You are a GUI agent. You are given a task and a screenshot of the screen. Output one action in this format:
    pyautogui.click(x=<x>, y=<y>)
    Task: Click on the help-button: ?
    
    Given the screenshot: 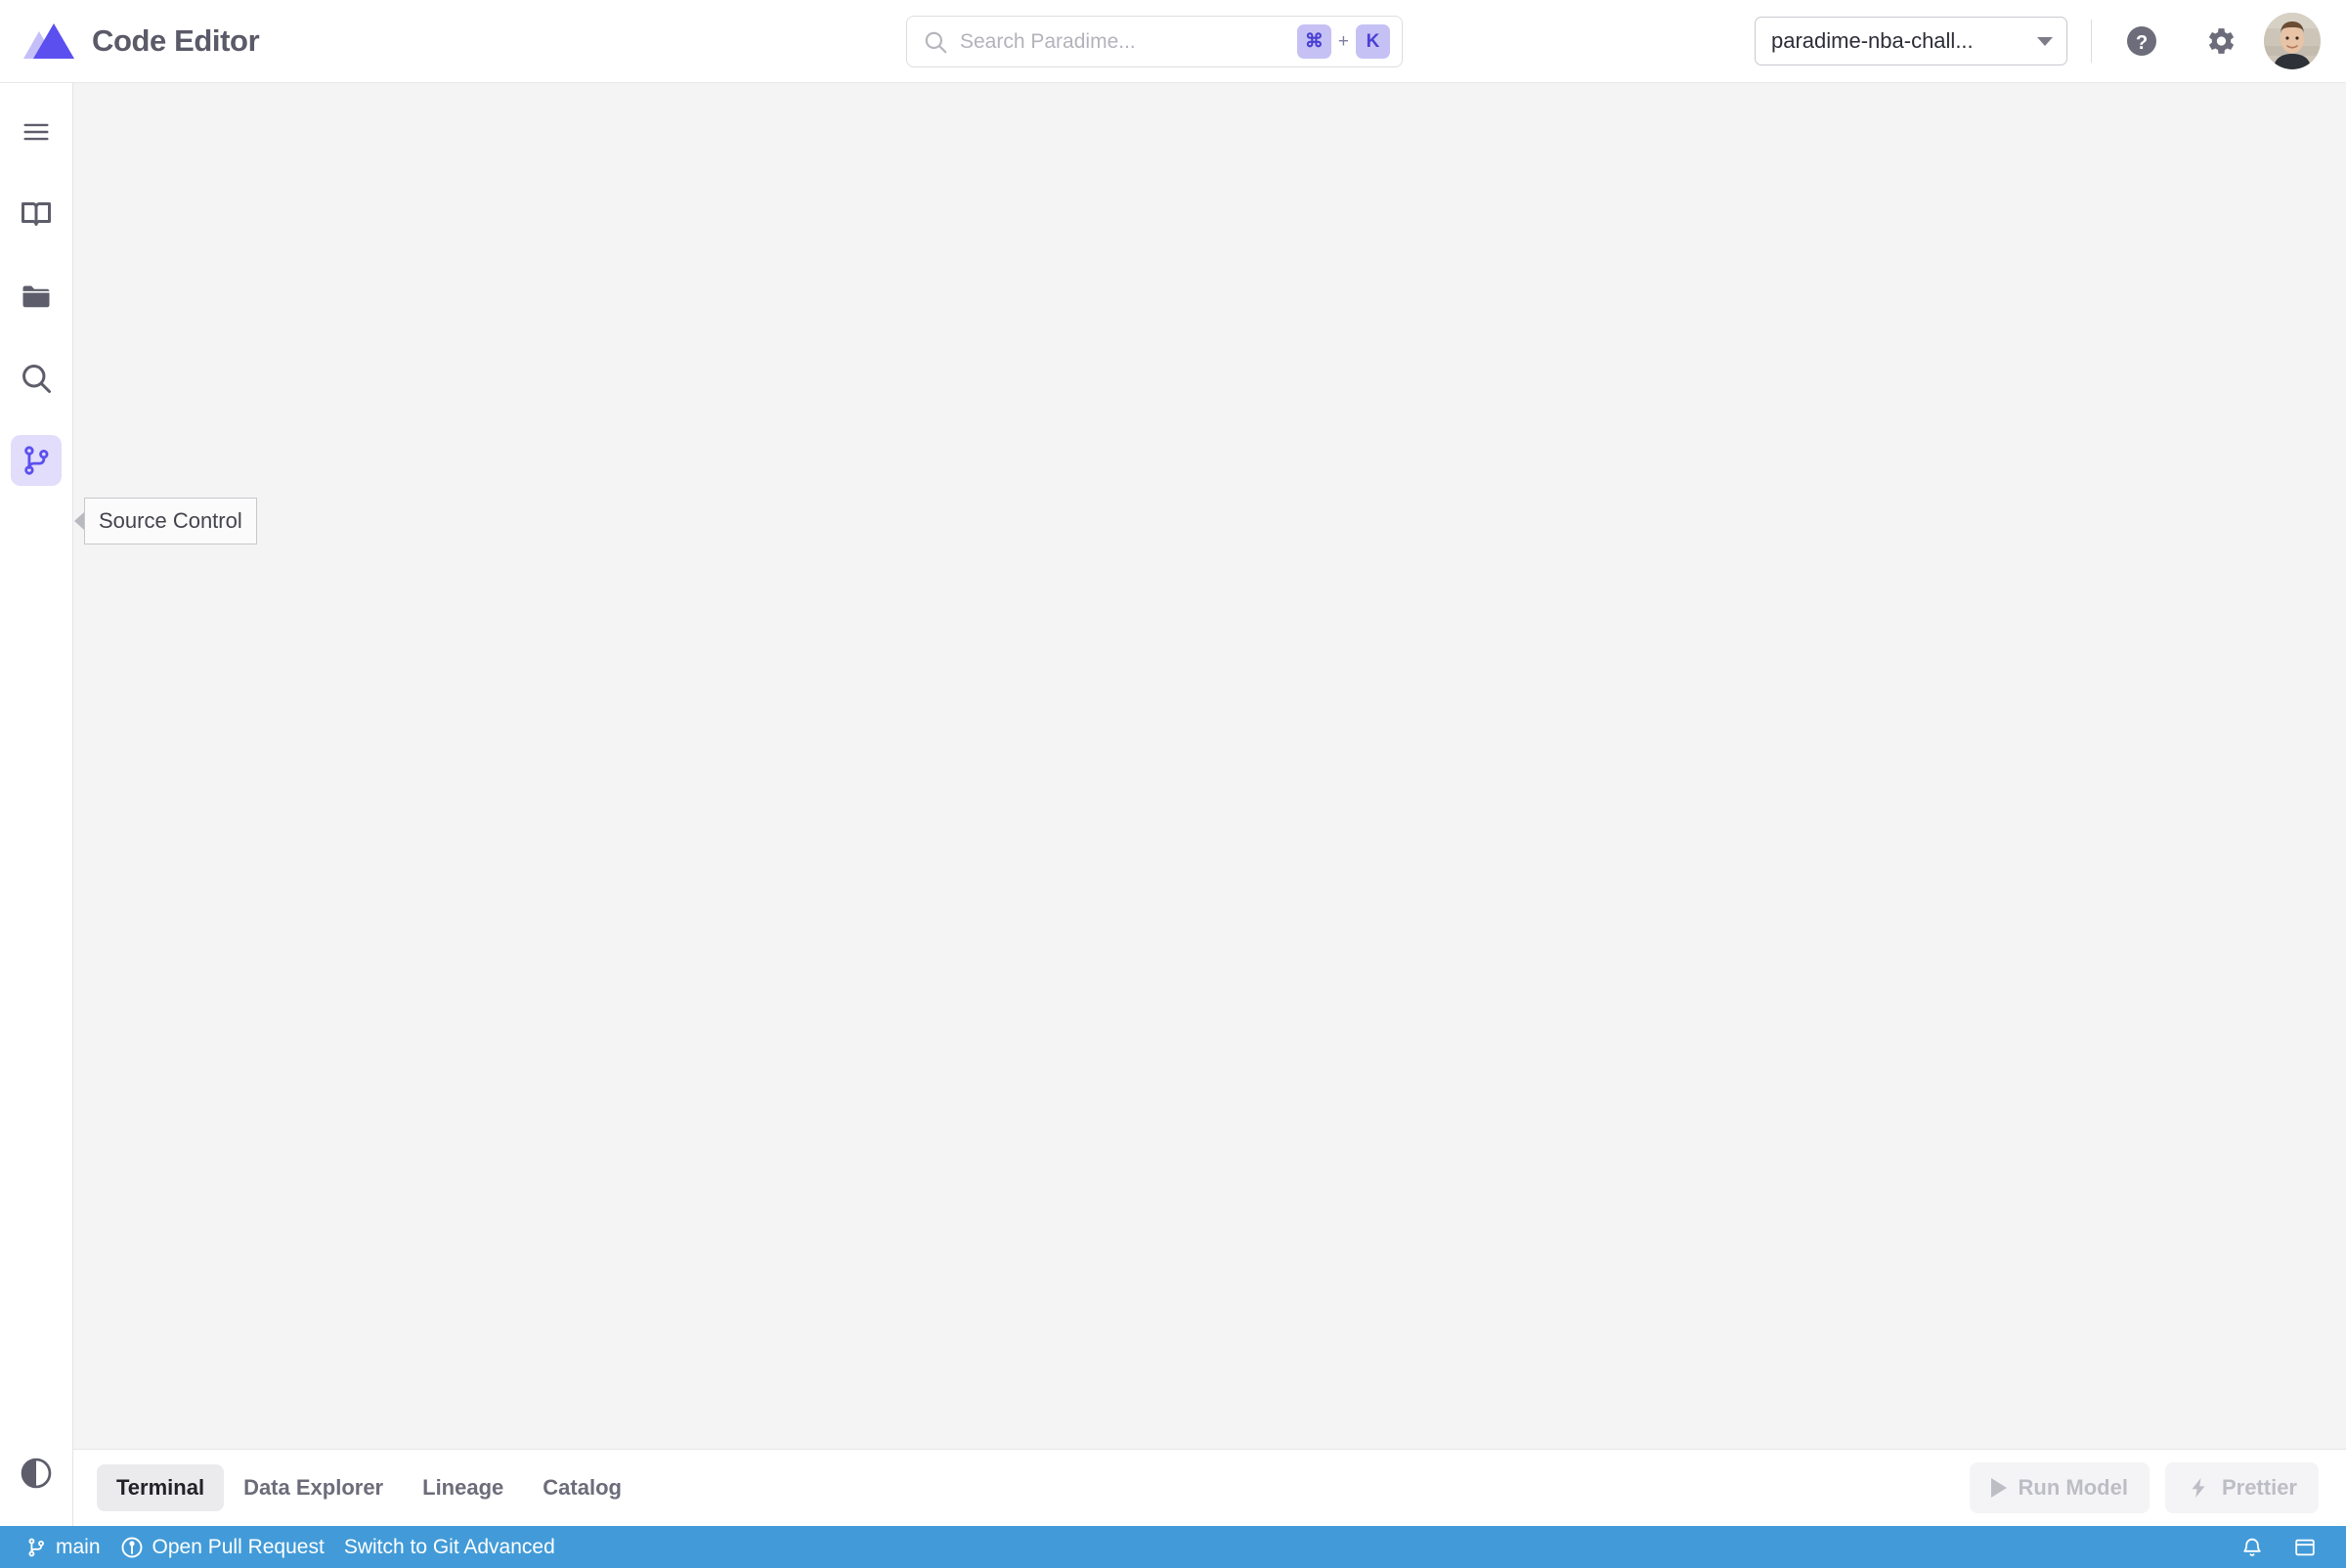 What is the action you would take?
    pyautogui.click(x=2141, y=41)
    